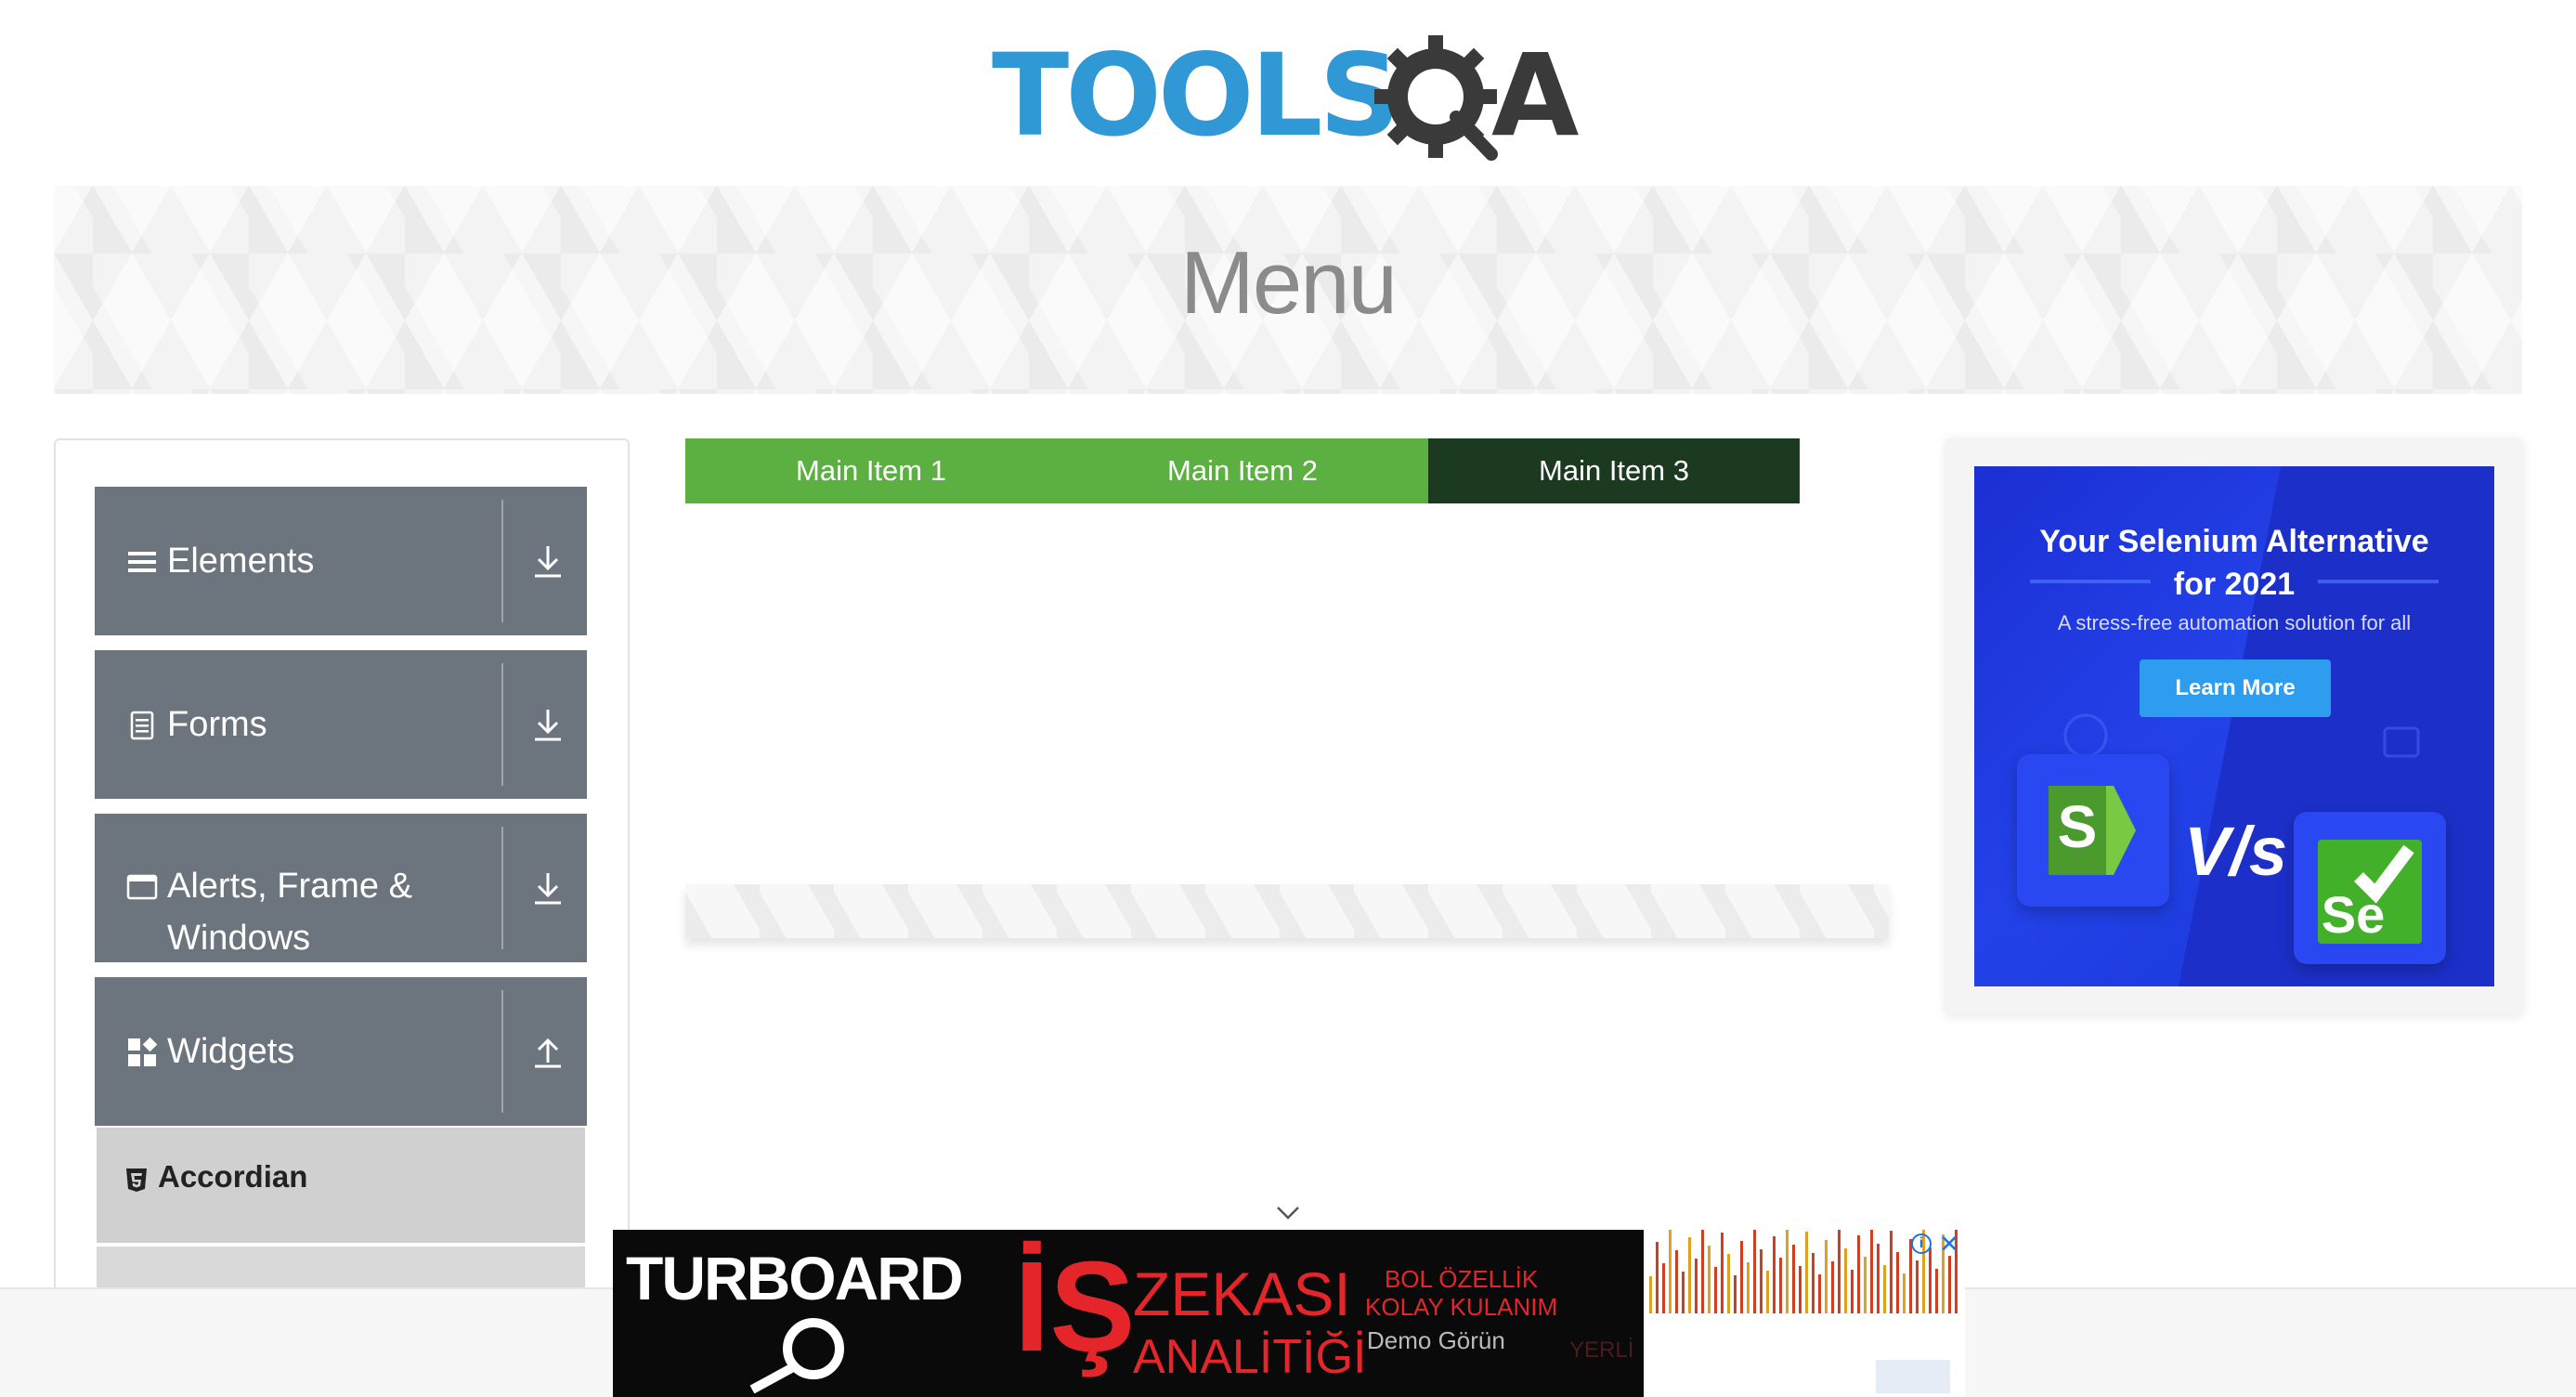  Describe the element at coordinates (1242, 1294) in the screenshot. I see `ad-zekasi: ZEKASI` at that location.